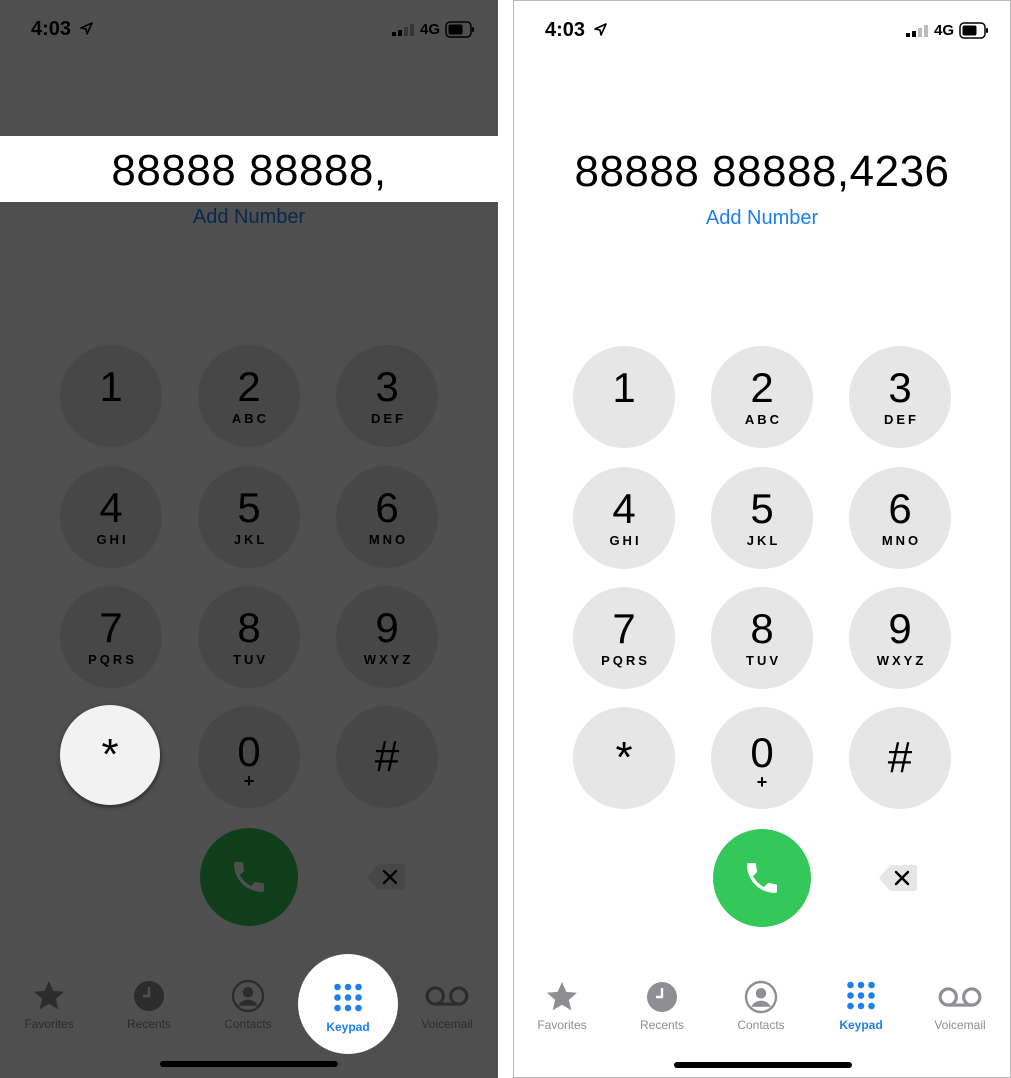  I want to click on highlight-key-star: *, so click(110, 755).